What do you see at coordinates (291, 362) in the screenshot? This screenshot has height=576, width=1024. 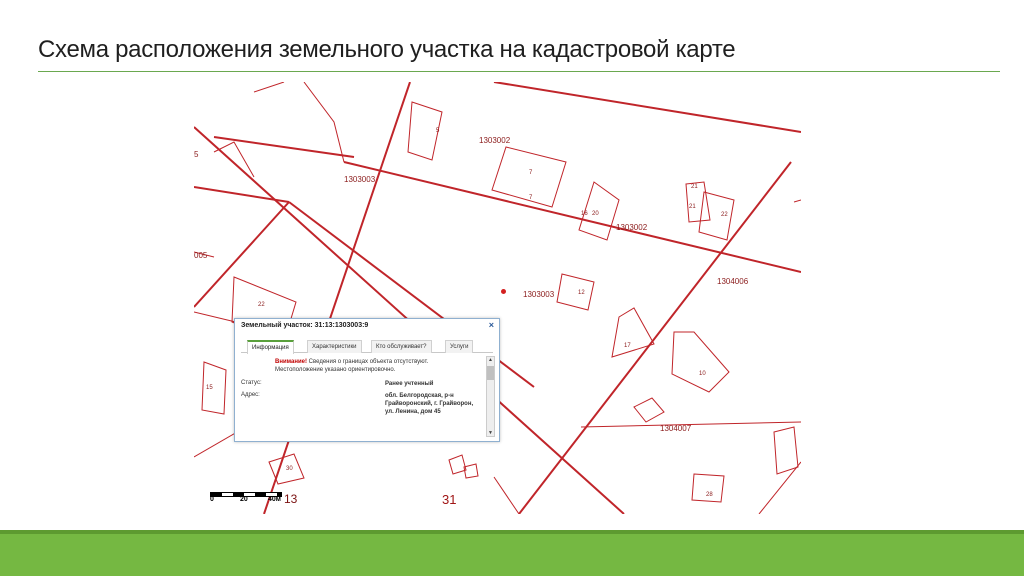 I see `warning-label: Внимание!` at bounding box center [291, 362].